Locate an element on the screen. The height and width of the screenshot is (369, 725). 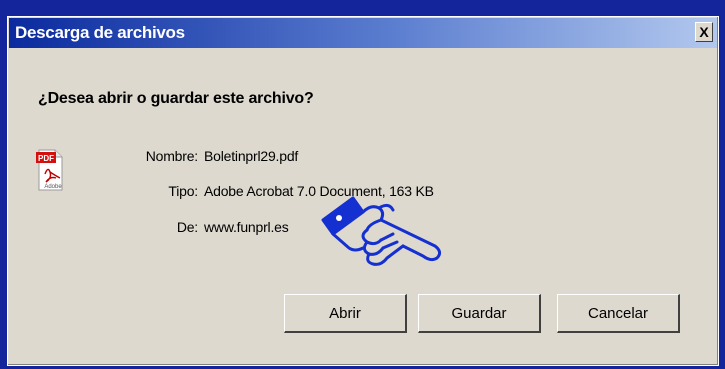
save-button-label: Guardar is located at coordinates (479, 313).